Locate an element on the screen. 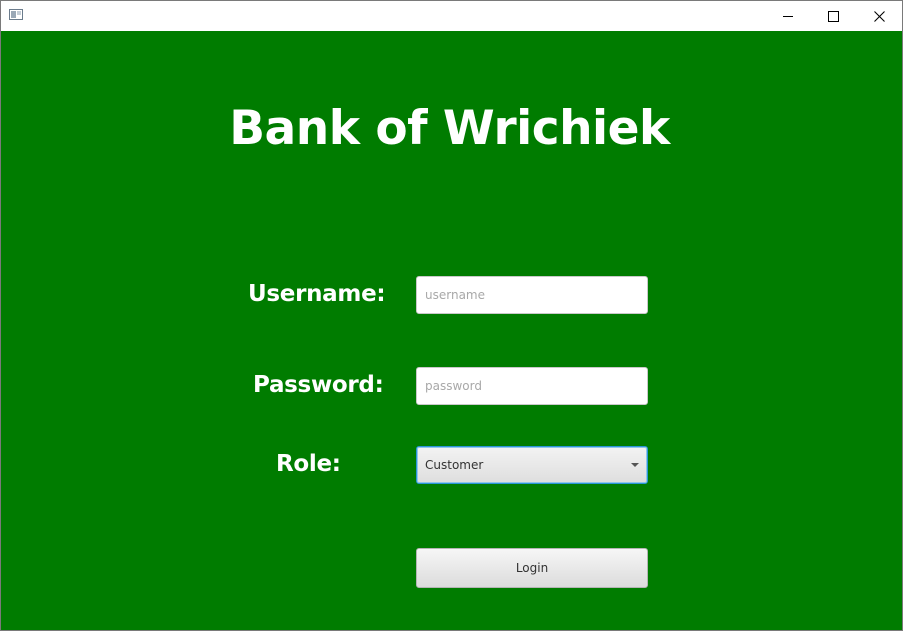 The image size is (903, 631). minimize-icon is located at coordinates (788, 16).